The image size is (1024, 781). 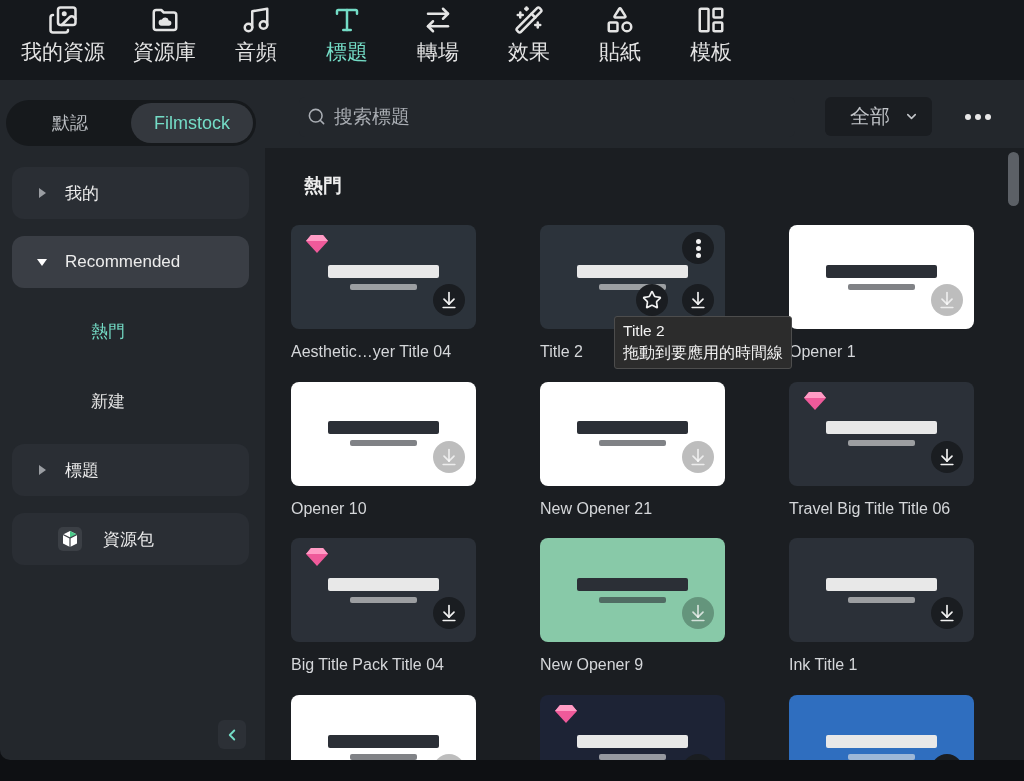 I want to click on collapse-sidebar-button, so click(x=232, y=734).